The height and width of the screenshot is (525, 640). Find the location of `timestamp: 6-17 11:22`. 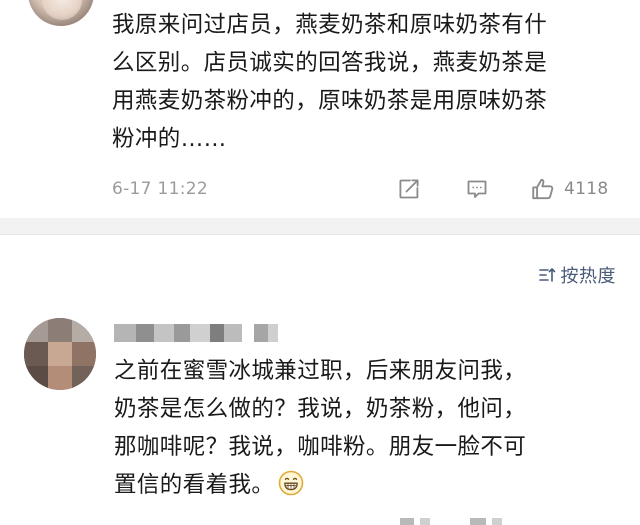

timestamp: 6-17 11:22 is located at coordinates (160, 189).